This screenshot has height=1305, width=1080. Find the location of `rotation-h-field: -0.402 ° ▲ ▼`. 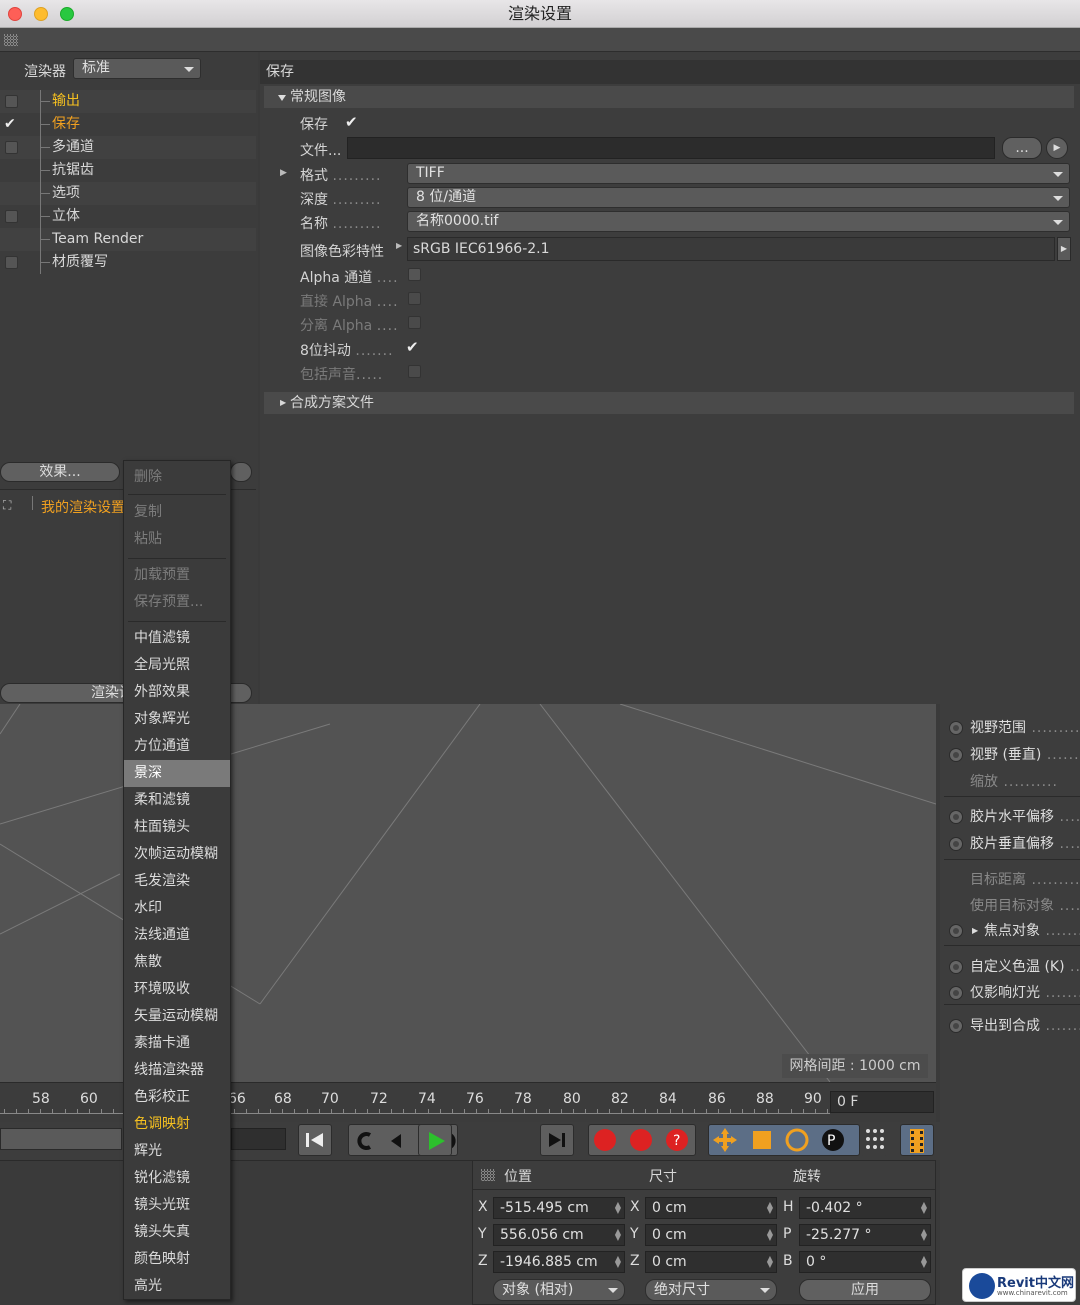

rotation-h-field: -0.402 ° ▲ ▼ is located at coordinates (865, 1208).